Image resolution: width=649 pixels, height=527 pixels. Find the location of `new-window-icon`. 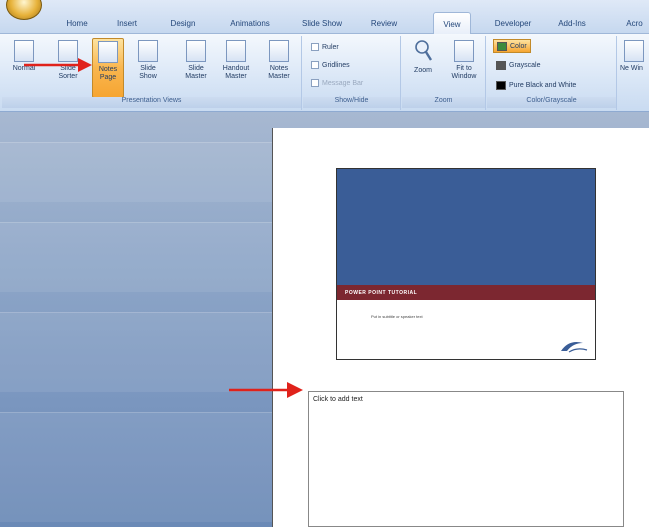

new-window-icon is located at coordinates (634, 51).